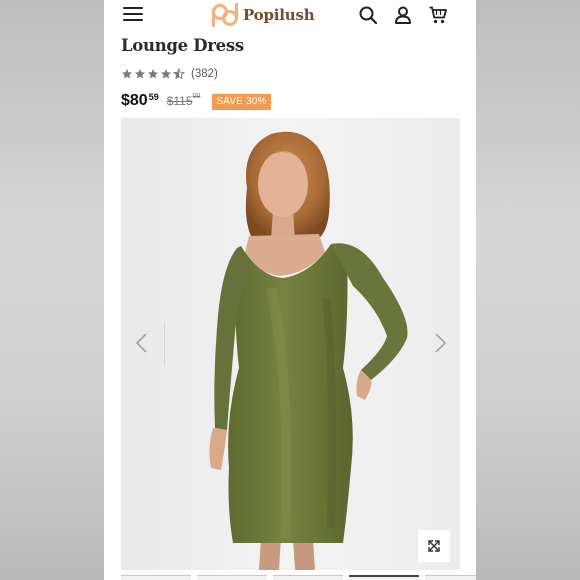  I want to click on brand-logo: Popilush, so click(262, 15).